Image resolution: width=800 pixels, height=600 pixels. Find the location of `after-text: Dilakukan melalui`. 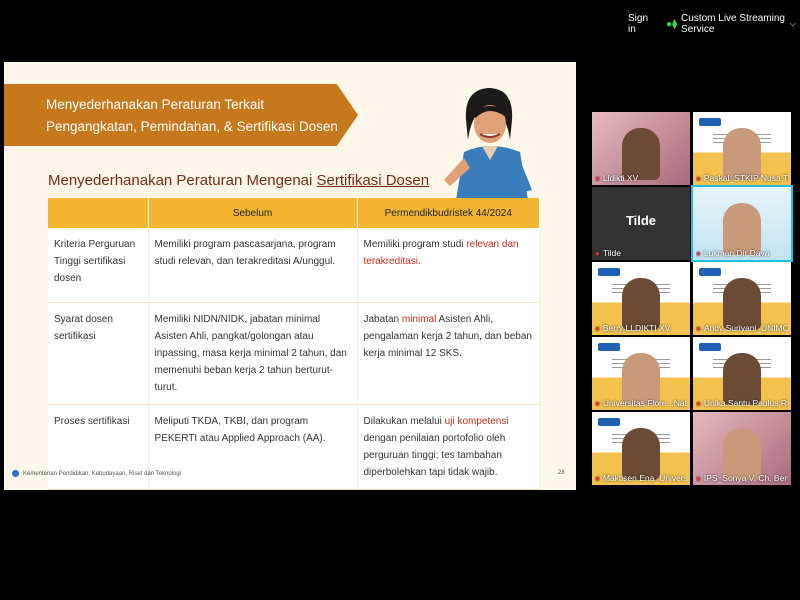

after-text: Dilakukan melalui is located at coordinates (404, 421).